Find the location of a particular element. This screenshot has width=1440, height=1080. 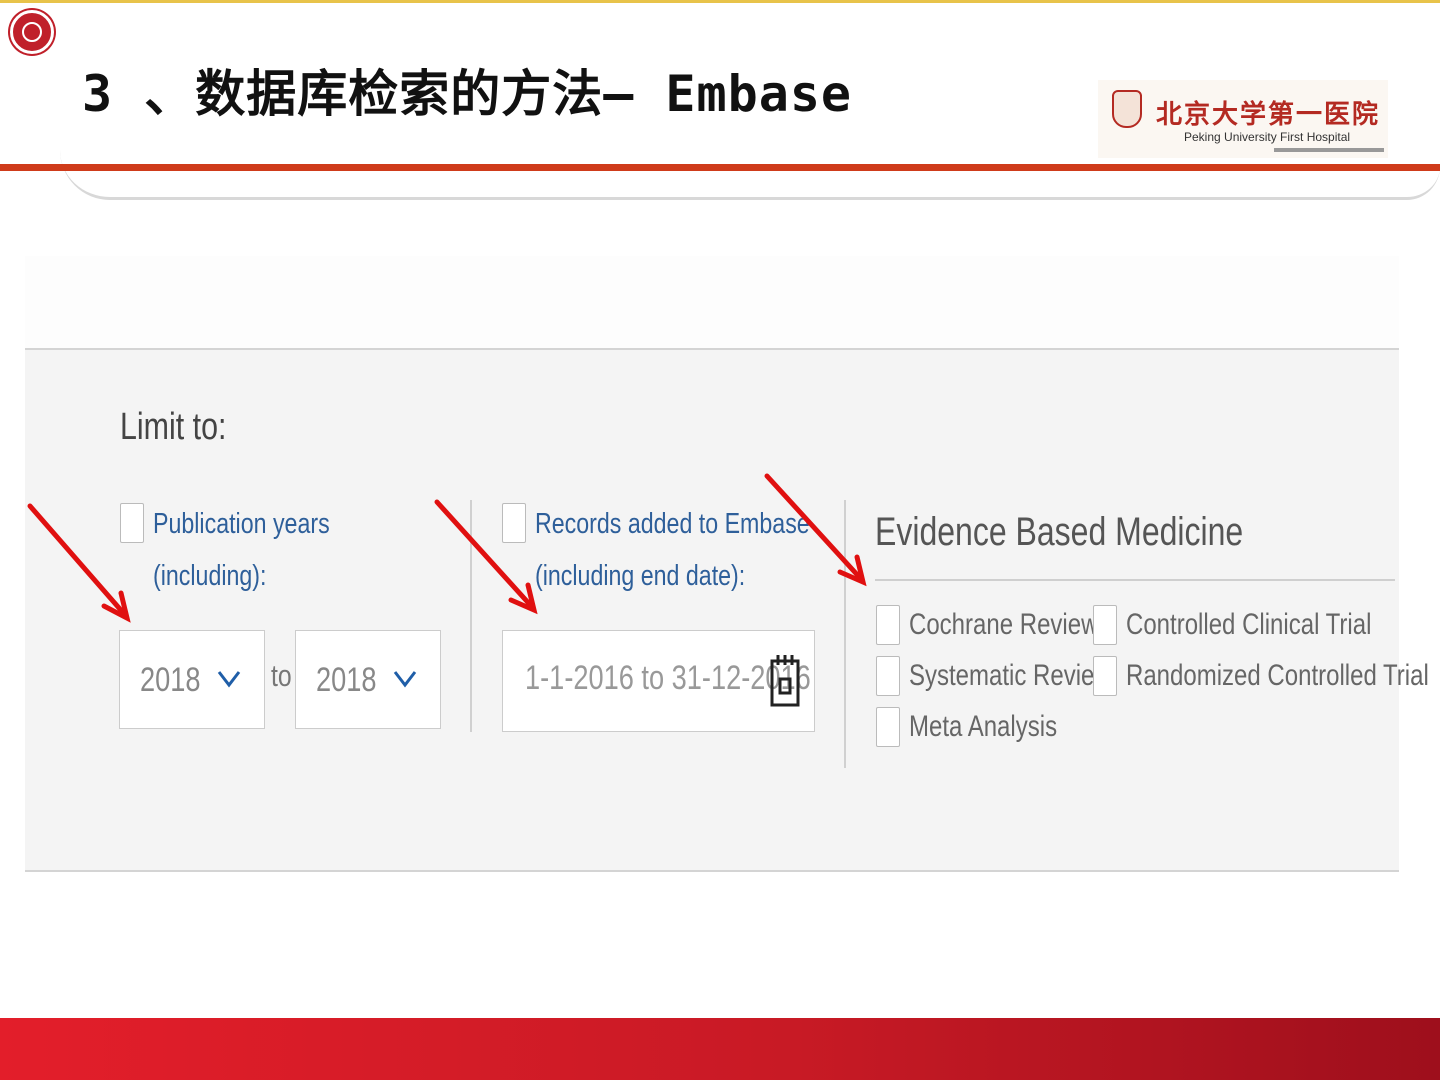

meta-analysis-label: Meta Analysis is located at coordinates (983, 726).